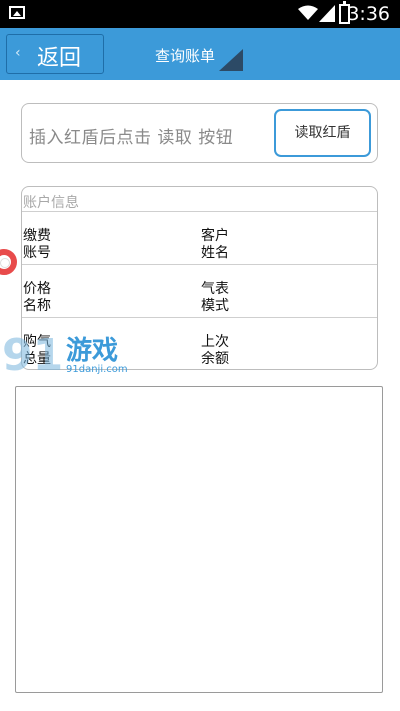 Image resolution: width=400 pixels, height=711 pixels. I want to click on section-title: 账户信息, so click(51, 203).